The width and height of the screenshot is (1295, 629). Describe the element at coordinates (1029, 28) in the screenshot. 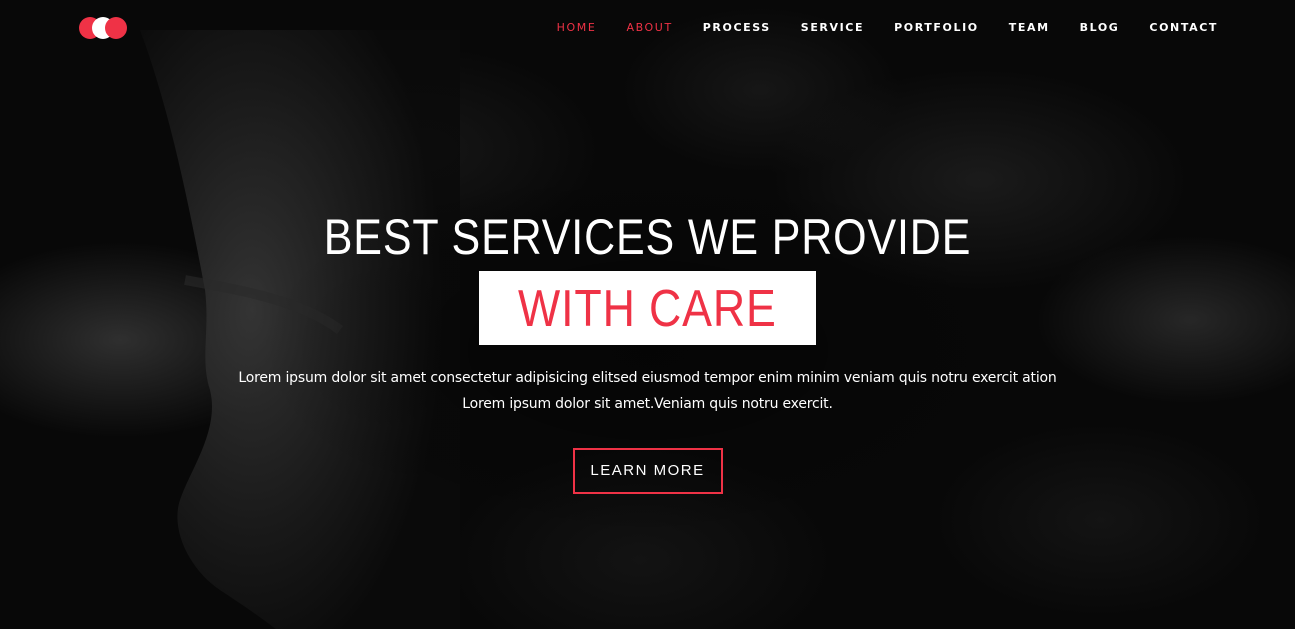

I see `nav-item-team: TEAM` at that location.